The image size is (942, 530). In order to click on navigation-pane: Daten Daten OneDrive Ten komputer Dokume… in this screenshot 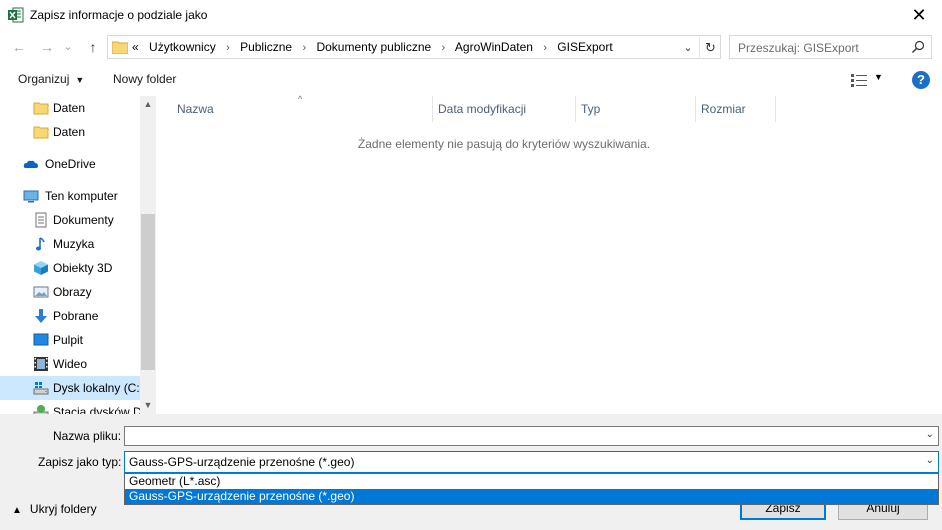, I will do `click(78, 255)`.